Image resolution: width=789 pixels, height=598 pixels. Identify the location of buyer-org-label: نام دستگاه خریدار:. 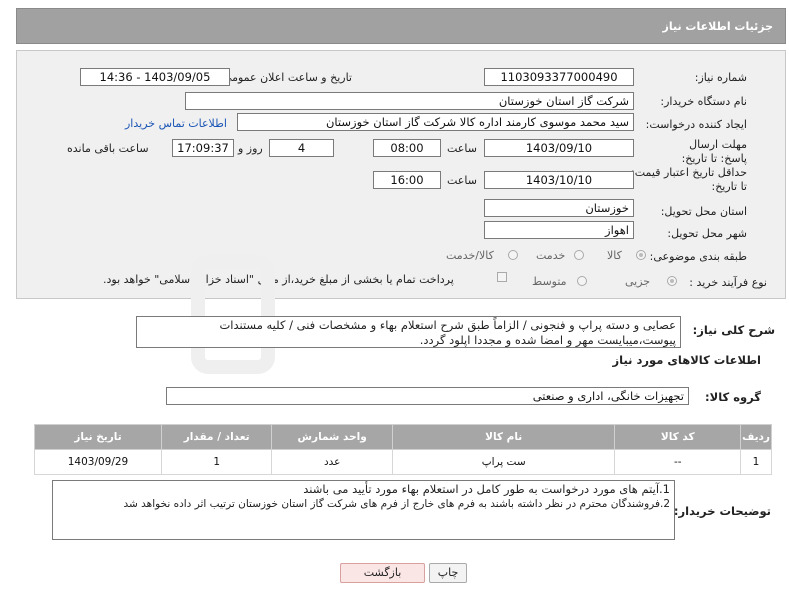
(703, 101).